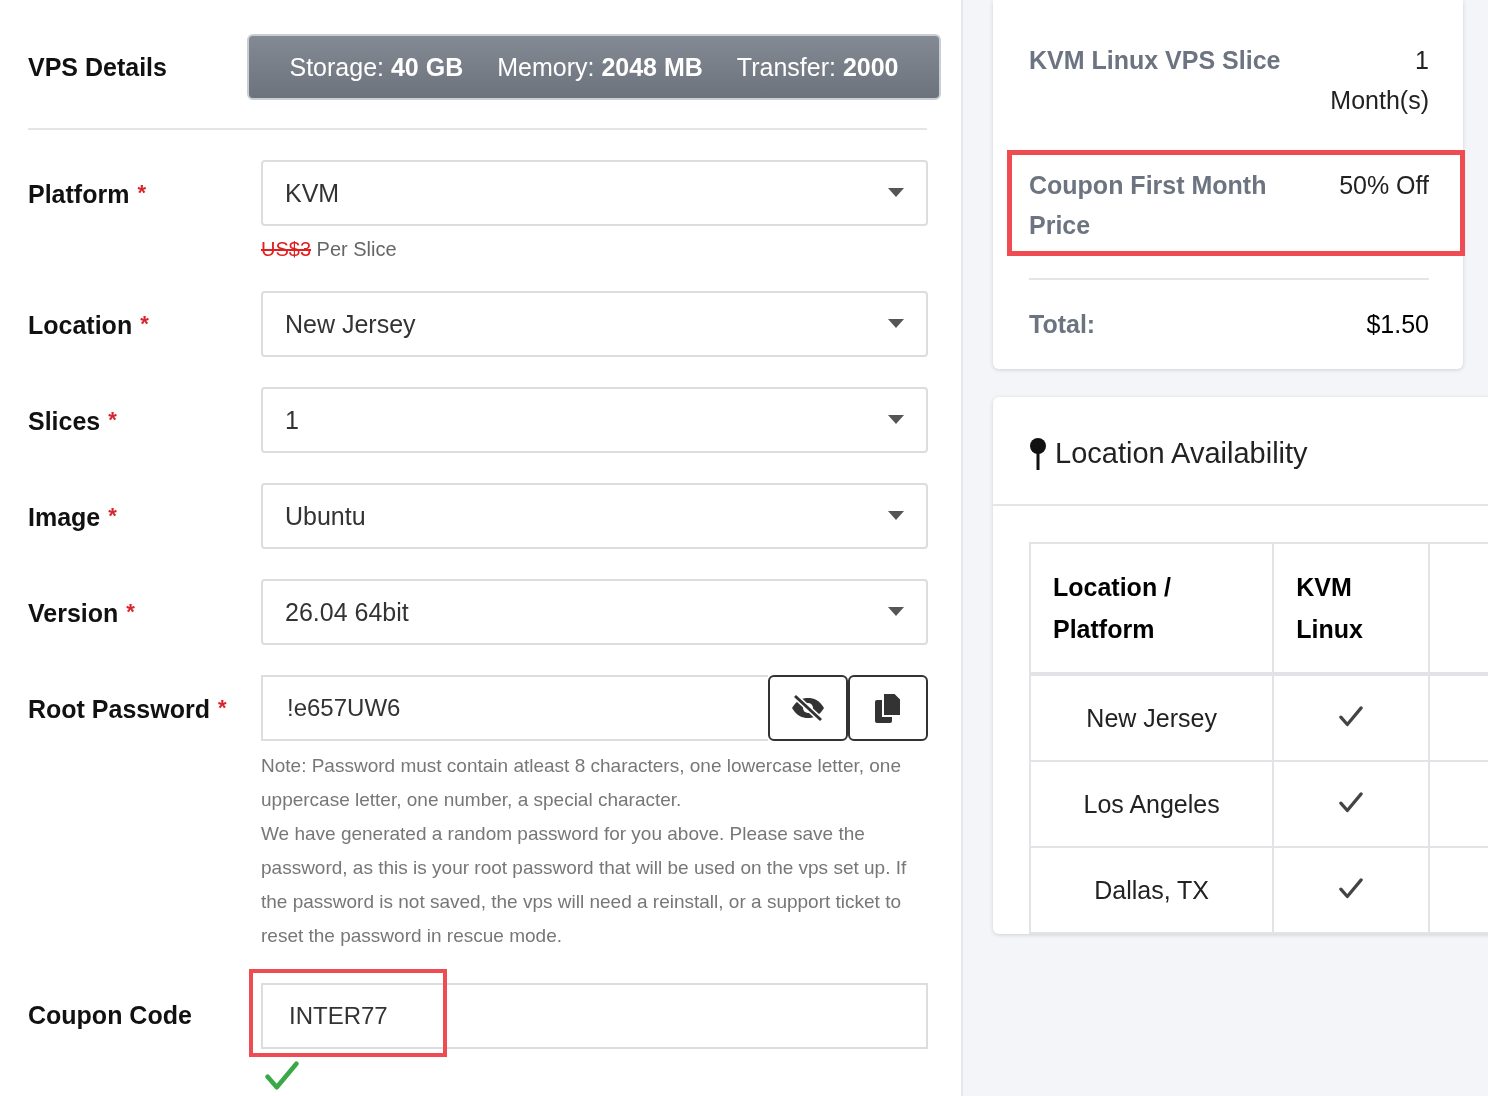 The width and height of the screenshot is (1488, 1096). What do you see at coordinates (817, 67) in the screenshot?
I see `spec-text: Transfer: 2000` at bounding box center [817, 67].